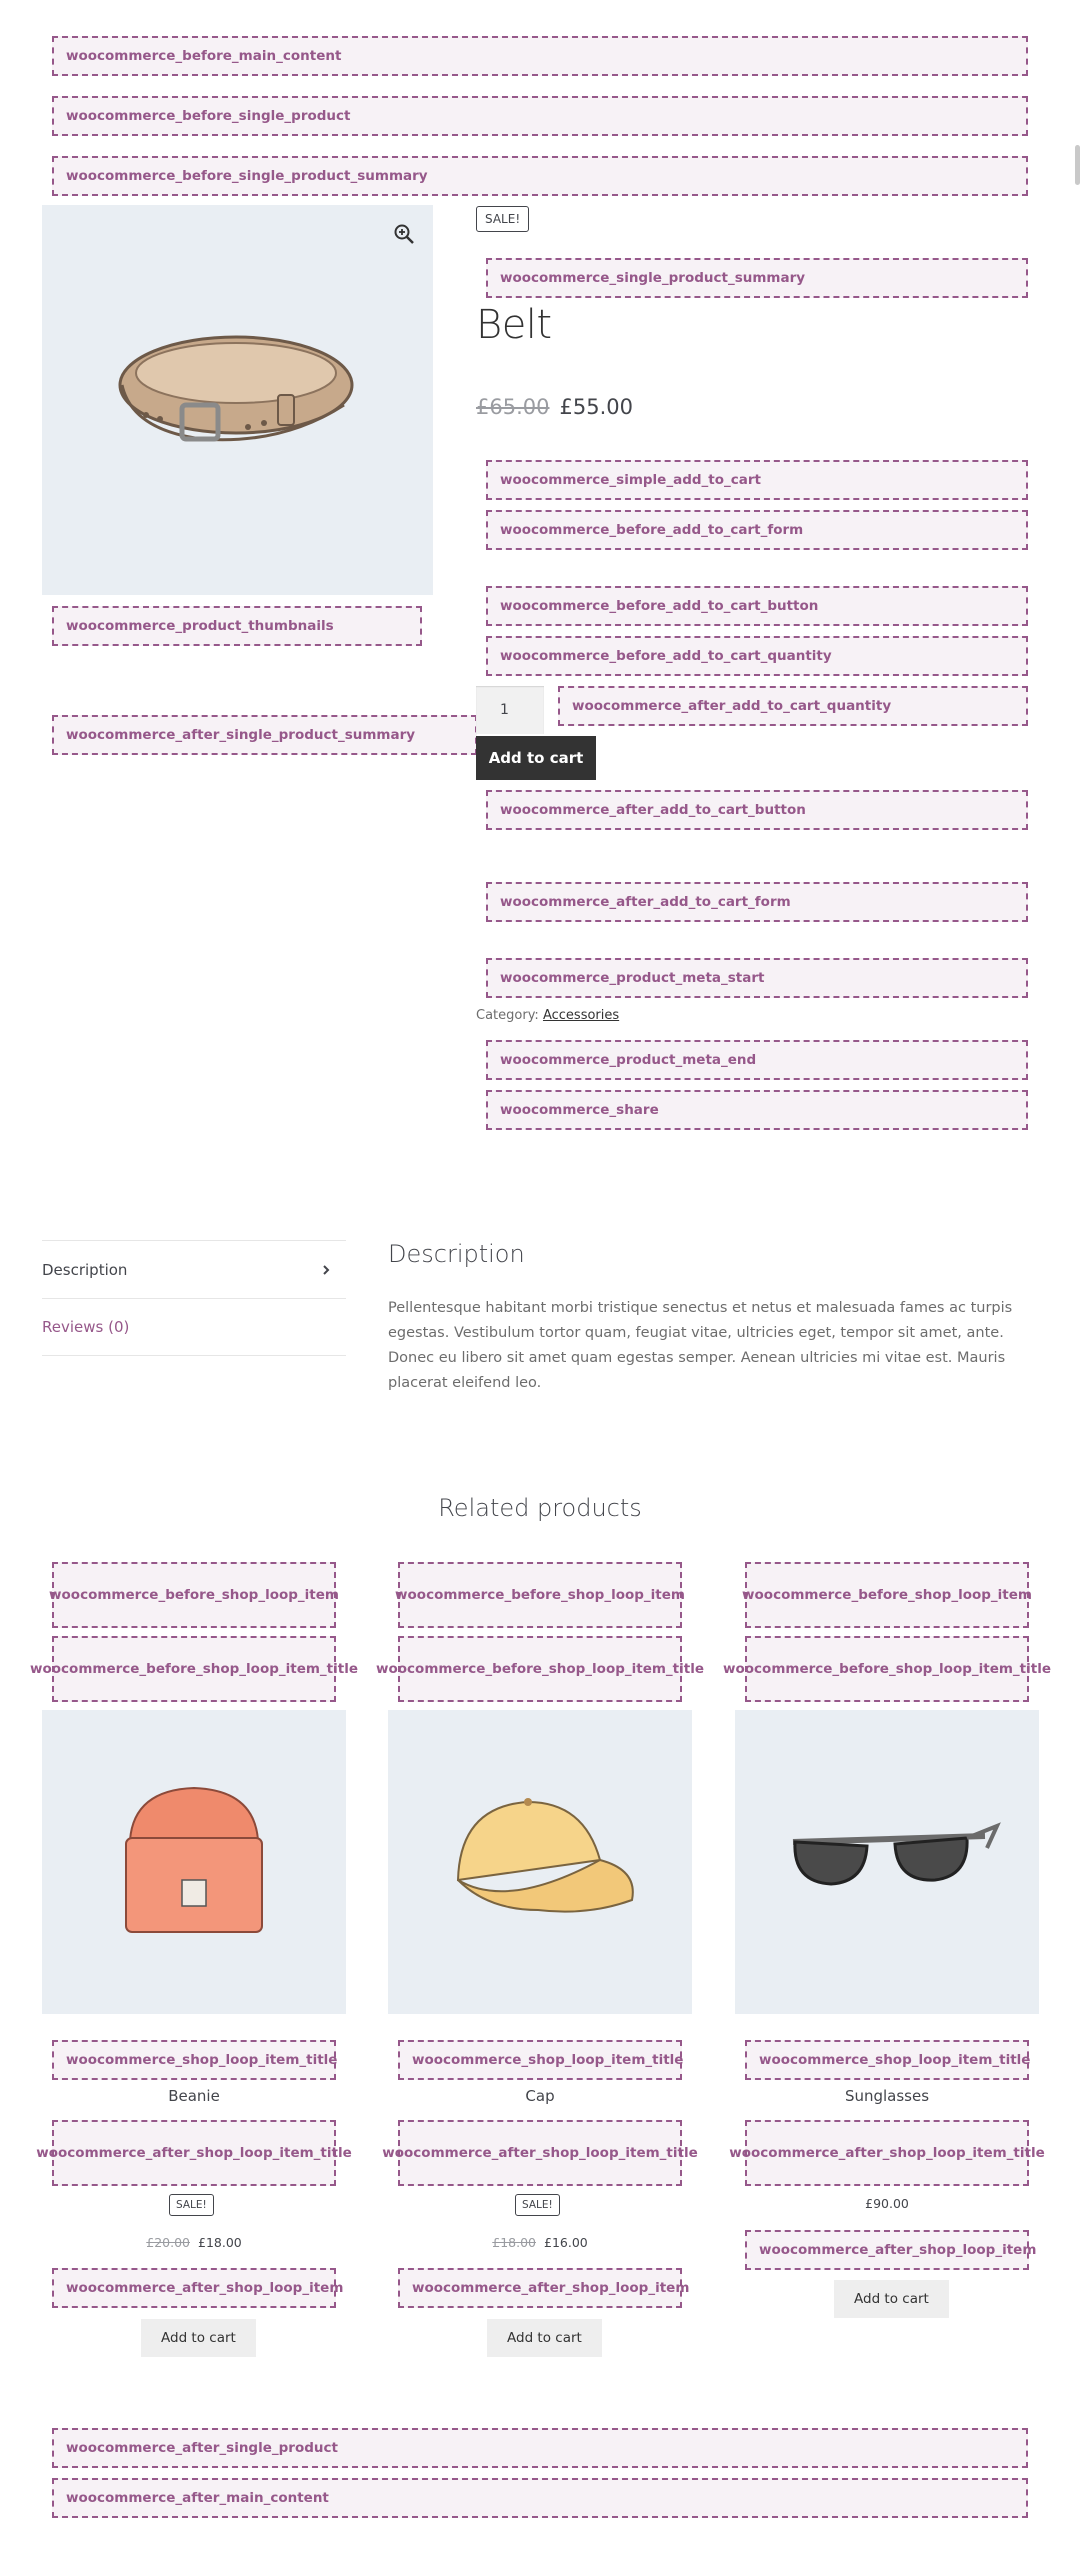 This screenshot has width=1080, height=2550. I want to click on product-meta: Category: Accessories, so click(547, 1015).